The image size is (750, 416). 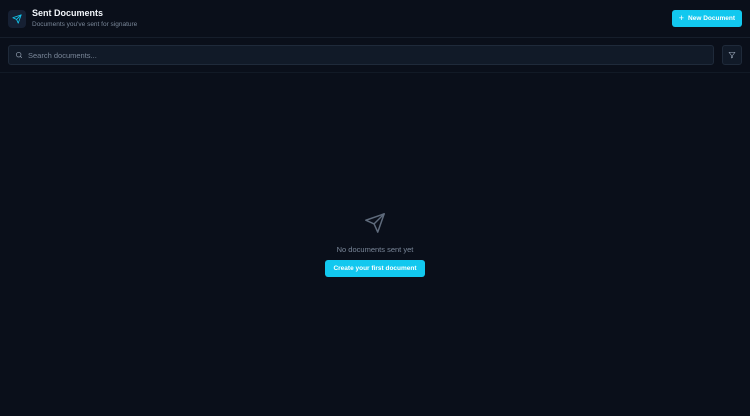 What do you see at coordinates (375, 249) in the screenshot?
I see `empty-state-message: No documents sent yet` at bounding box center [375, 249].